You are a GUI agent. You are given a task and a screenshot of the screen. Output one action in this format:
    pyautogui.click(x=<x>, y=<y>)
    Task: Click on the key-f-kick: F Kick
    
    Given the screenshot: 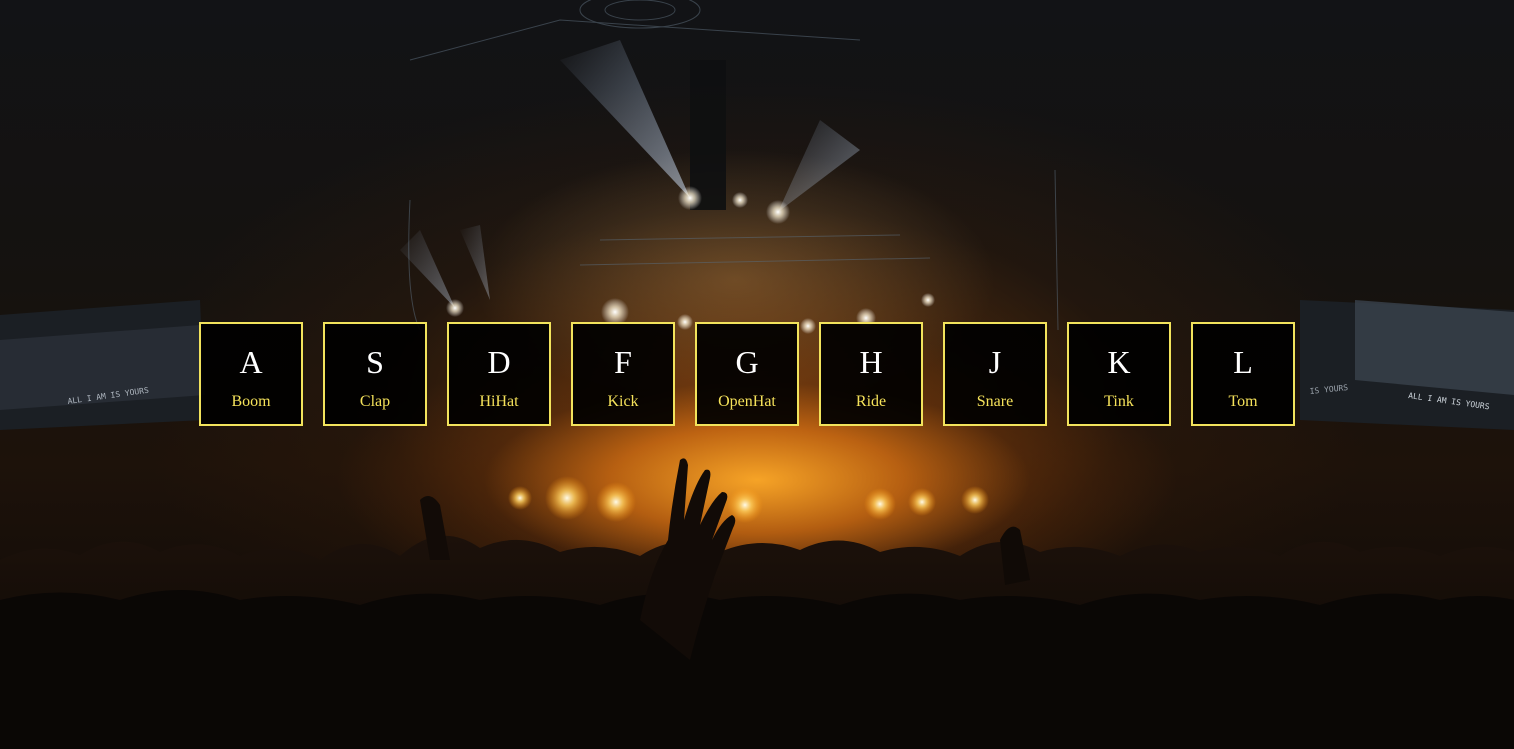 What is the action you would take?
    pyautogui.click(x=623, y=374)
    